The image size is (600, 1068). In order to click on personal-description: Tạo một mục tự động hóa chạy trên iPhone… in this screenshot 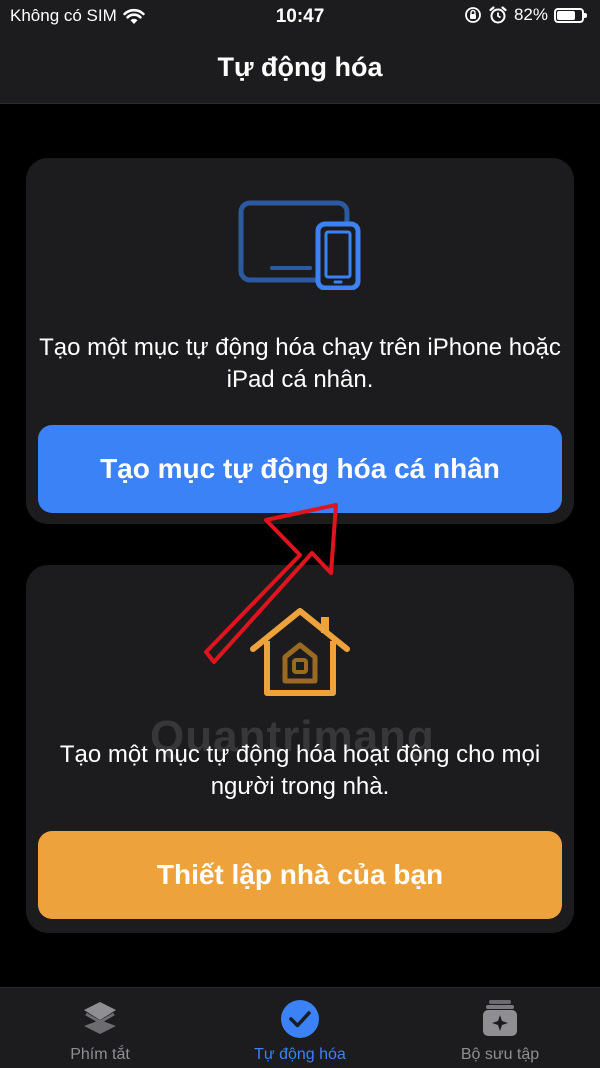, I will do `click(300, 363)`.